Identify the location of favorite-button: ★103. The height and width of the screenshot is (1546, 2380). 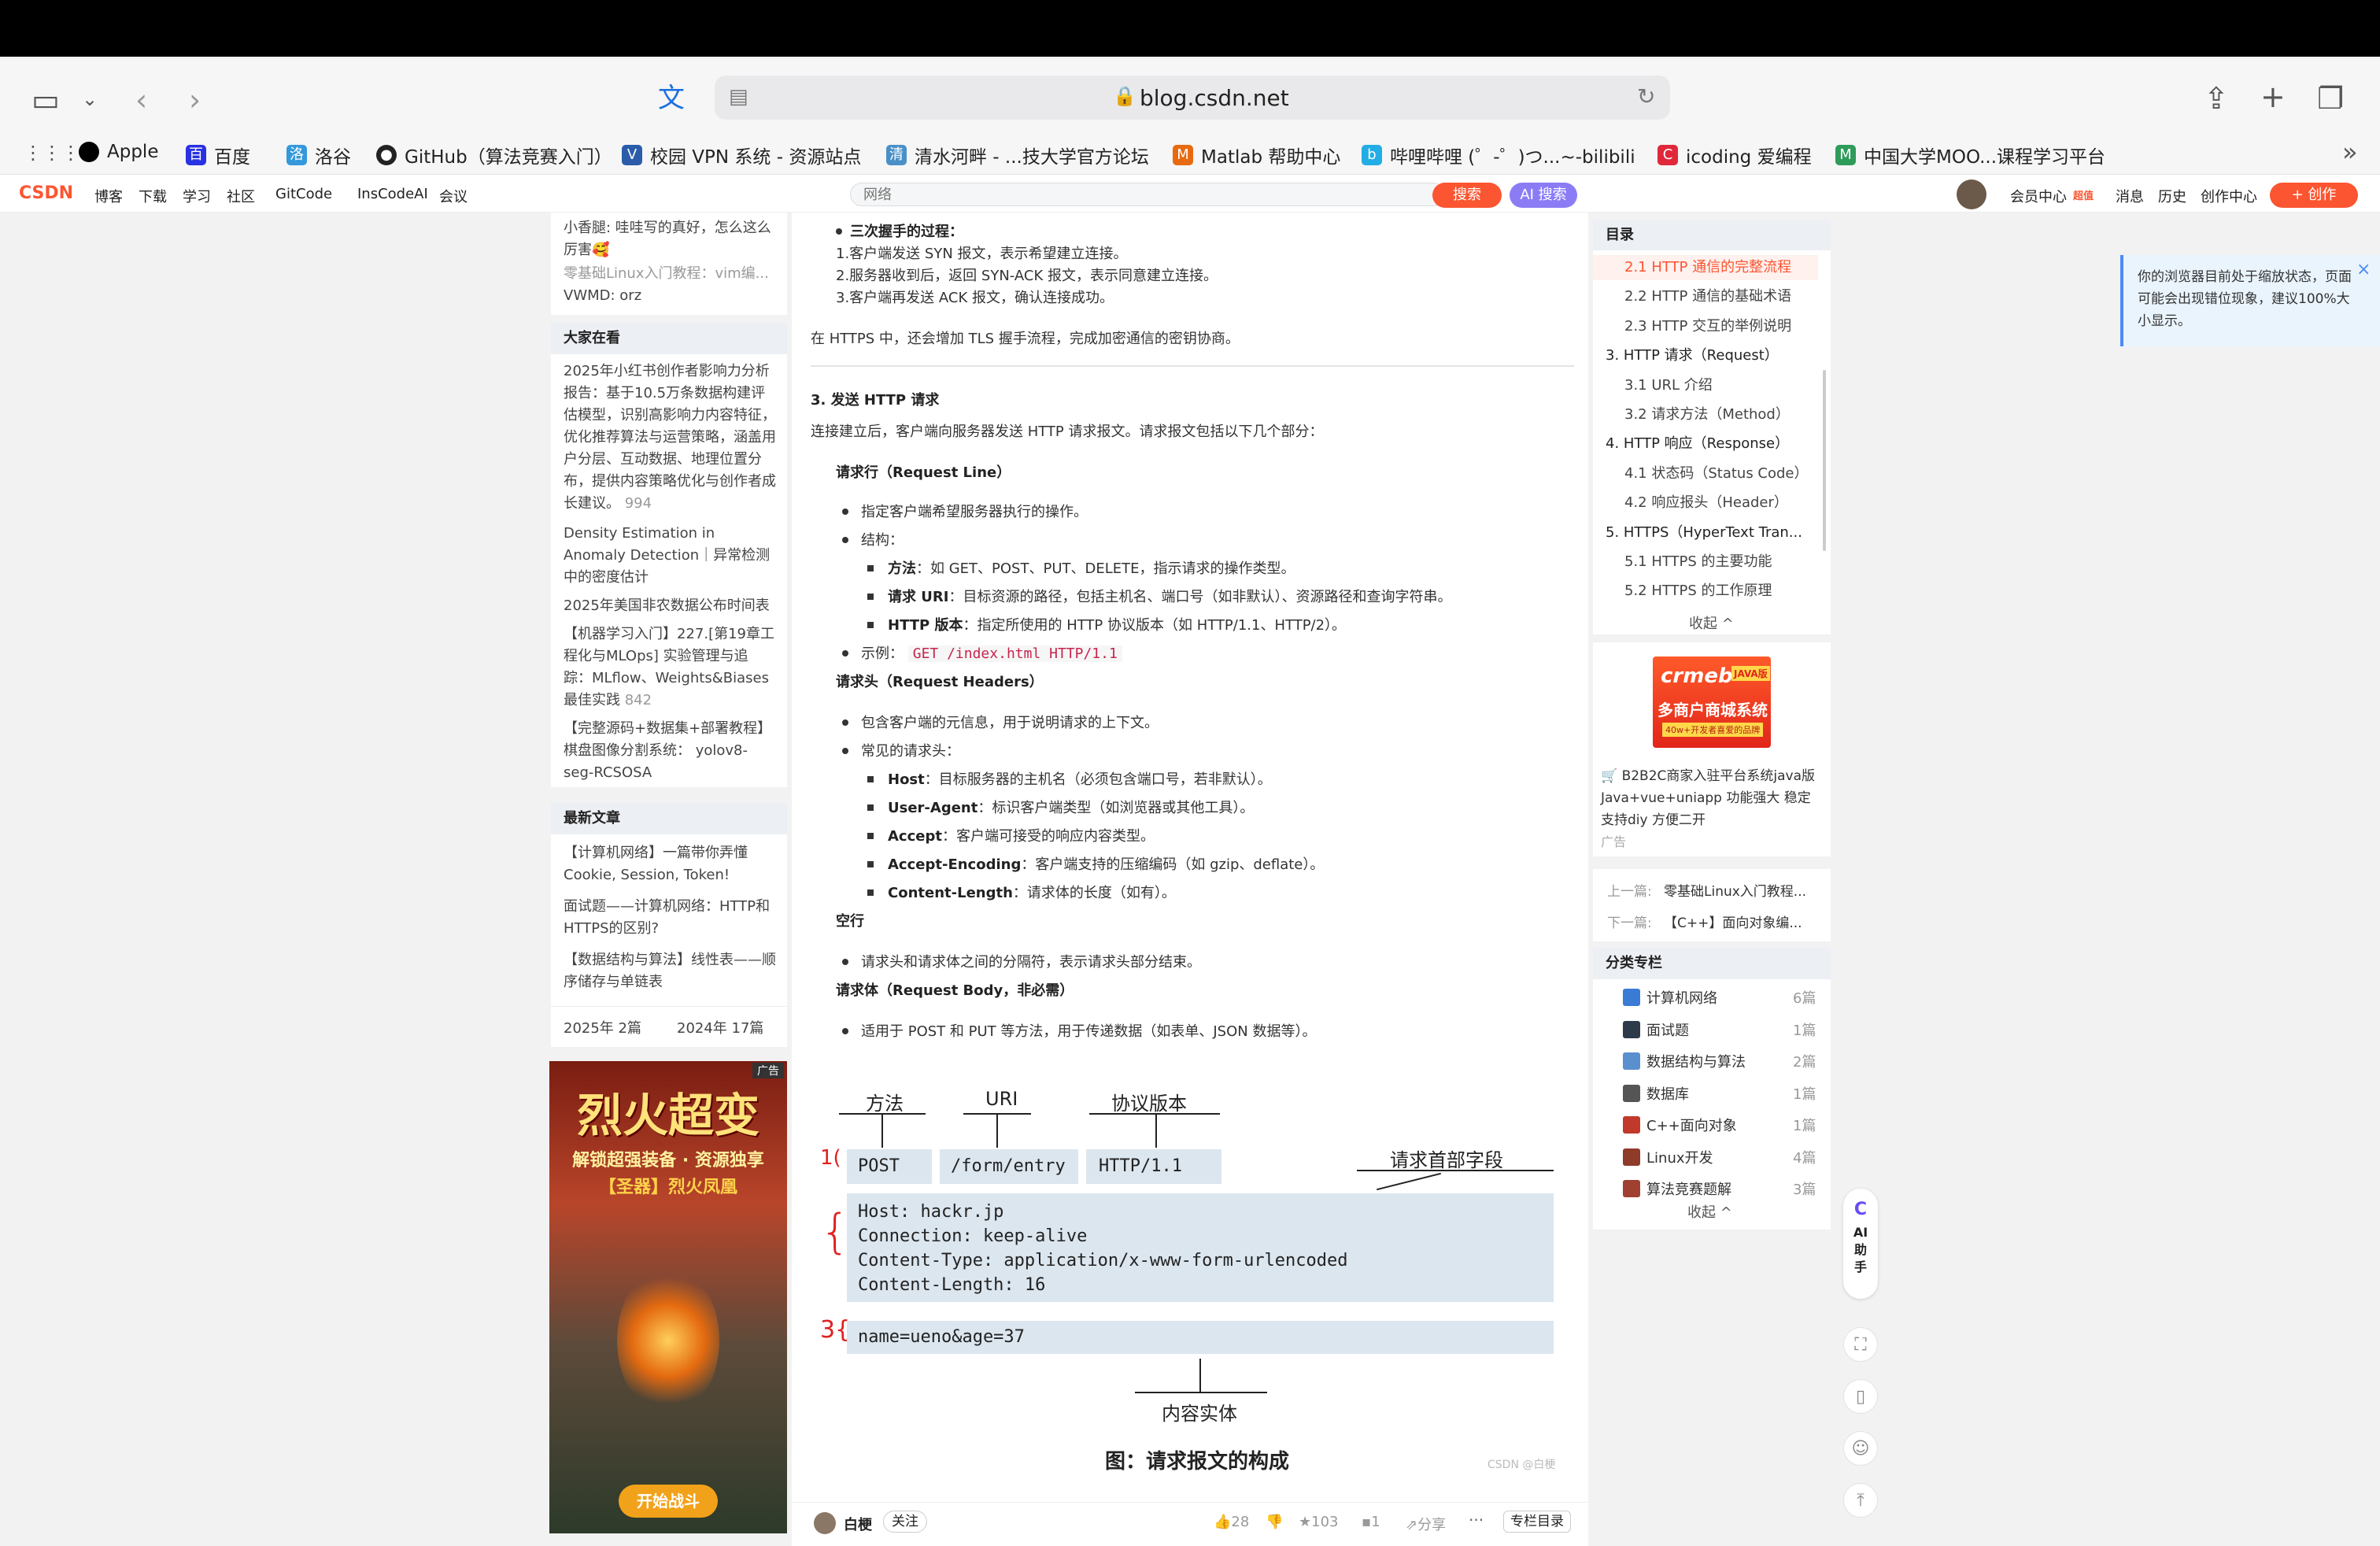
(1319, 1522).